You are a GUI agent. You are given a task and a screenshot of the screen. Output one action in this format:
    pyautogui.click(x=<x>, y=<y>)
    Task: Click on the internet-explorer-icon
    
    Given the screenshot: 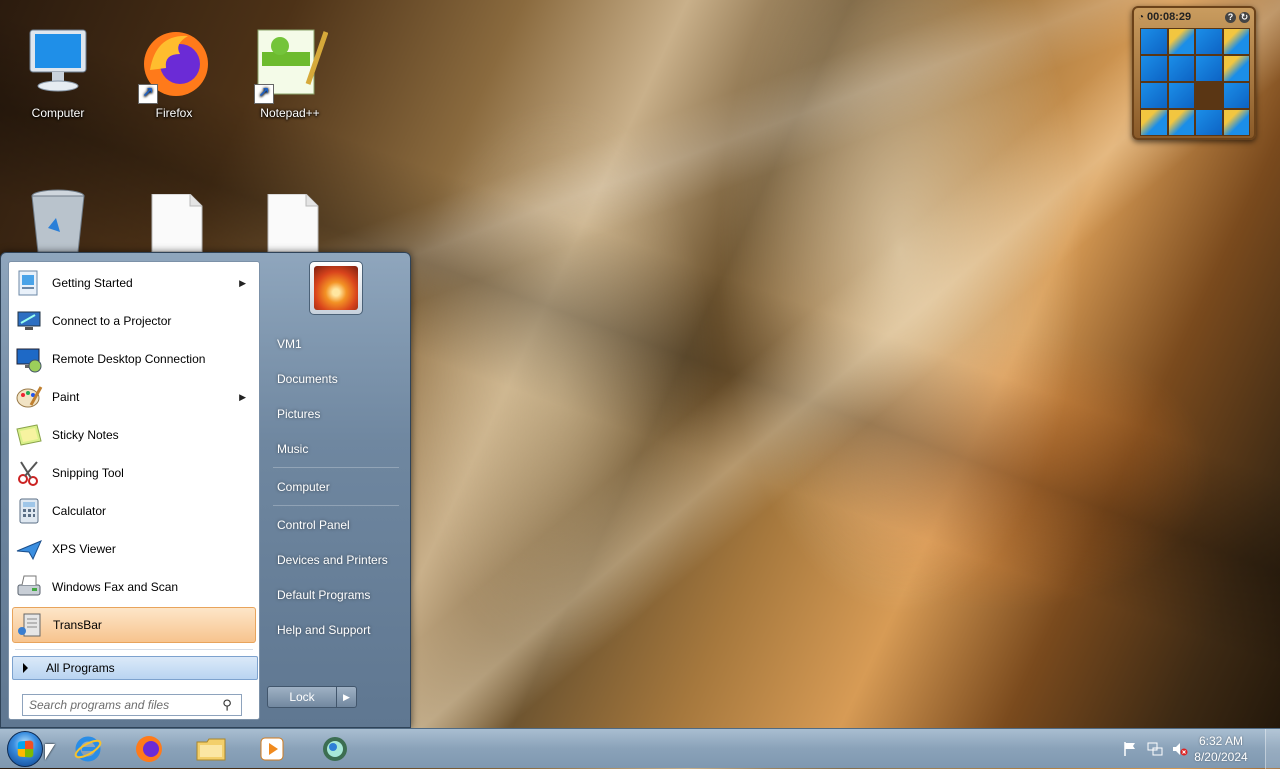 What is the action you would take?
    pyautogui.click(x=88, y=749)
    